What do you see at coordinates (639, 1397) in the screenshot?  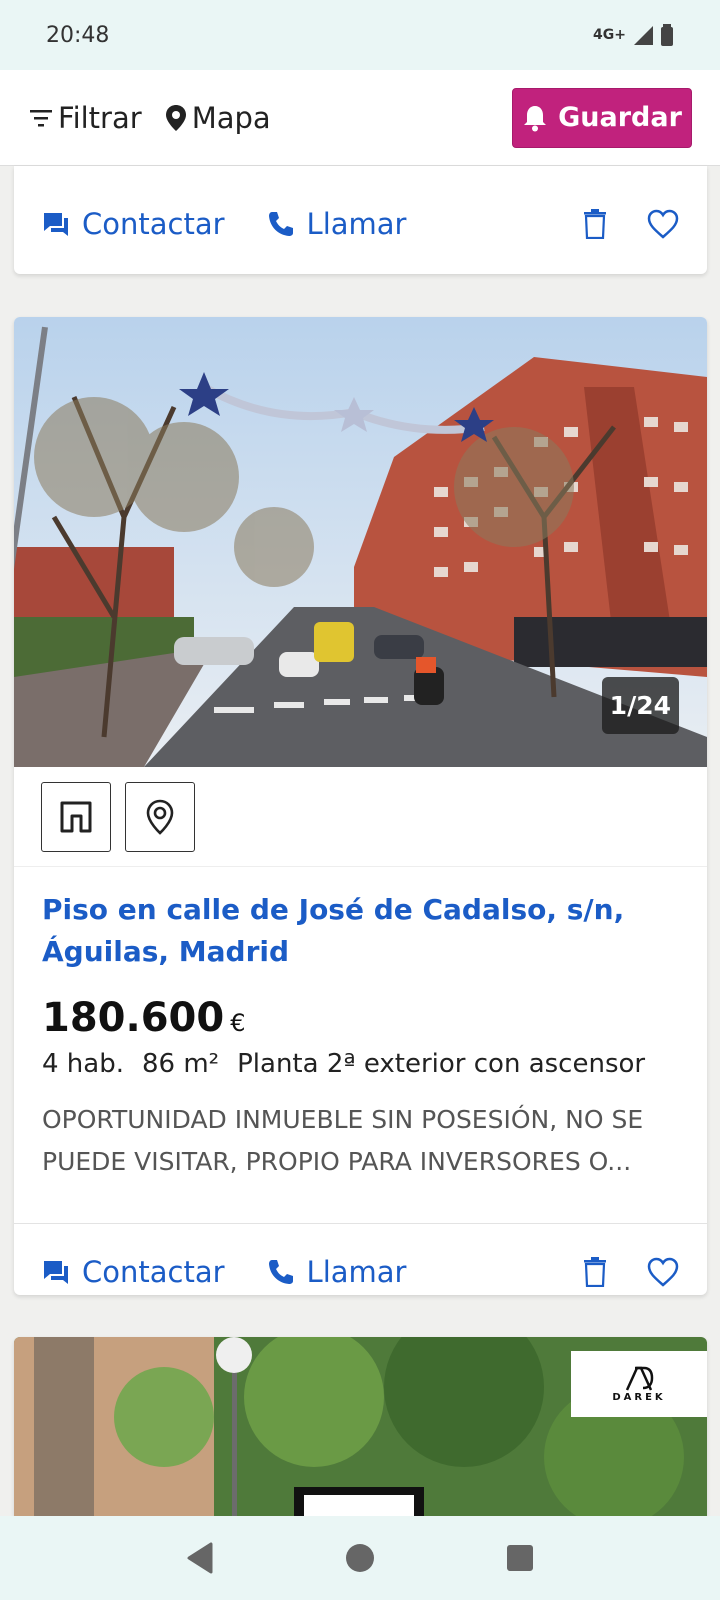 I see `agency-logo-text: DAREK` at bounding box center [639, 1397].